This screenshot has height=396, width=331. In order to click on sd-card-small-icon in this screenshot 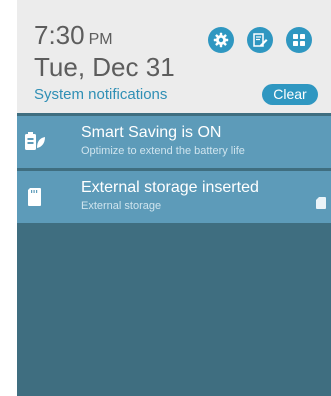, I will do `click(321, 203)`.